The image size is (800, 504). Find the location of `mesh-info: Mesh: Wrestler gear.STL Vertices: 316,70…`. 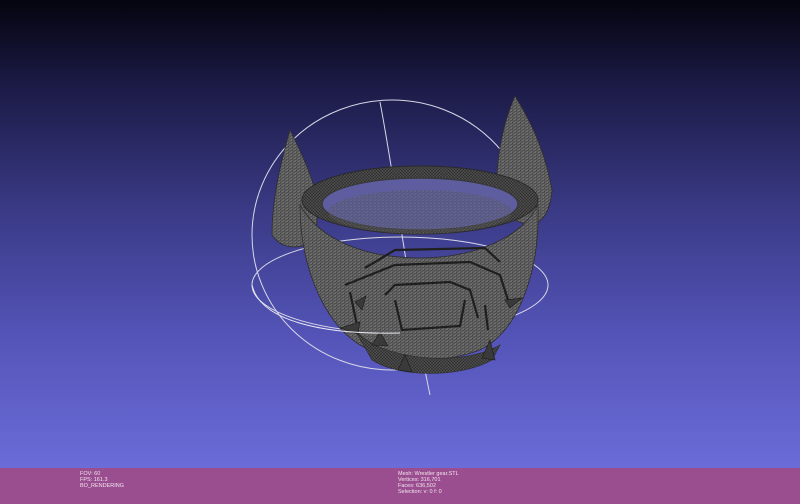

mesh-info: Mesh: Wrestler gear.STL Vertices: 316,70… is located at coordinates (428, 483).